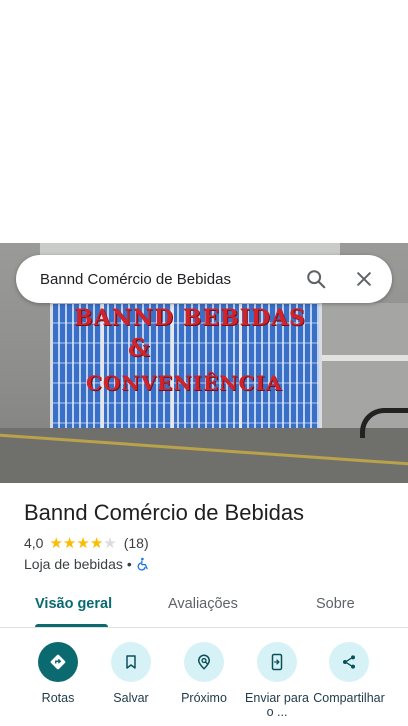  I want to click on photo-right-stripe, so click(365, 358).